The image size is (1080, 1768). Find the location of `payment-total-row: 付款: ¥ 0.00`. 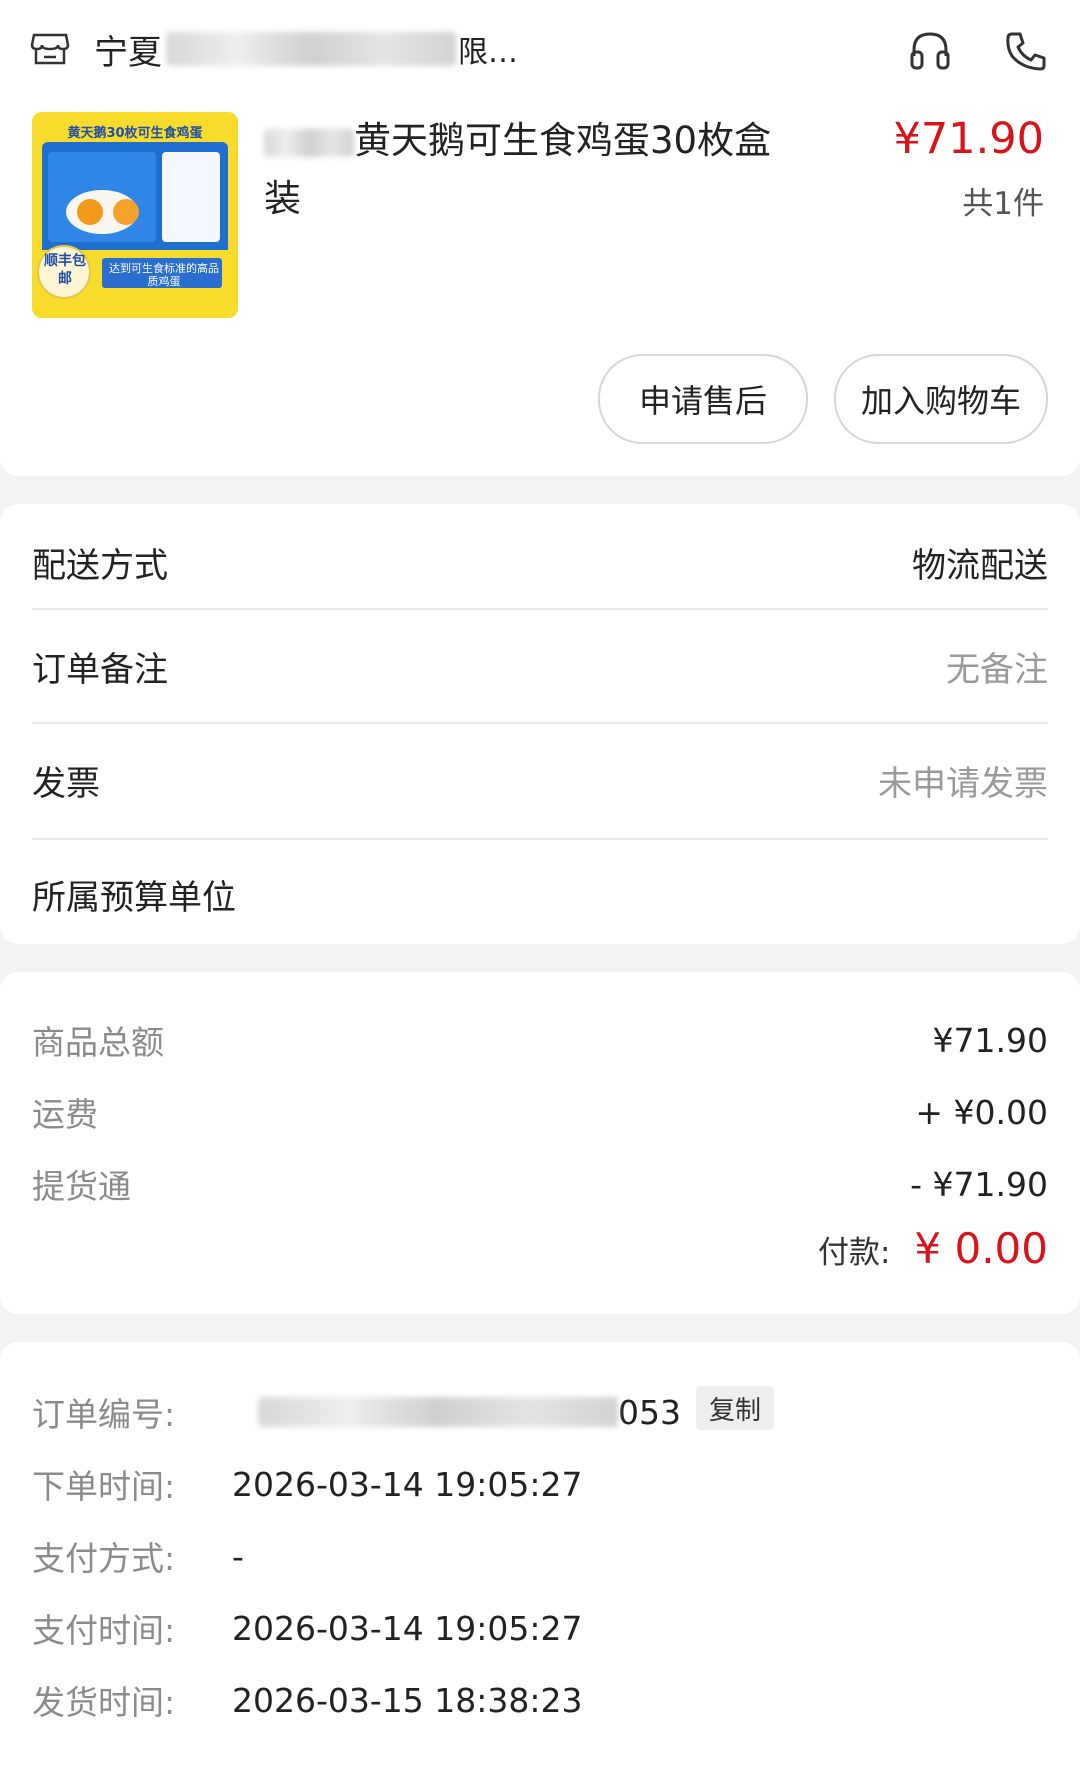

payment-total-row: 付款: ¥ 0.00 is located at coordinates (933, 1248).